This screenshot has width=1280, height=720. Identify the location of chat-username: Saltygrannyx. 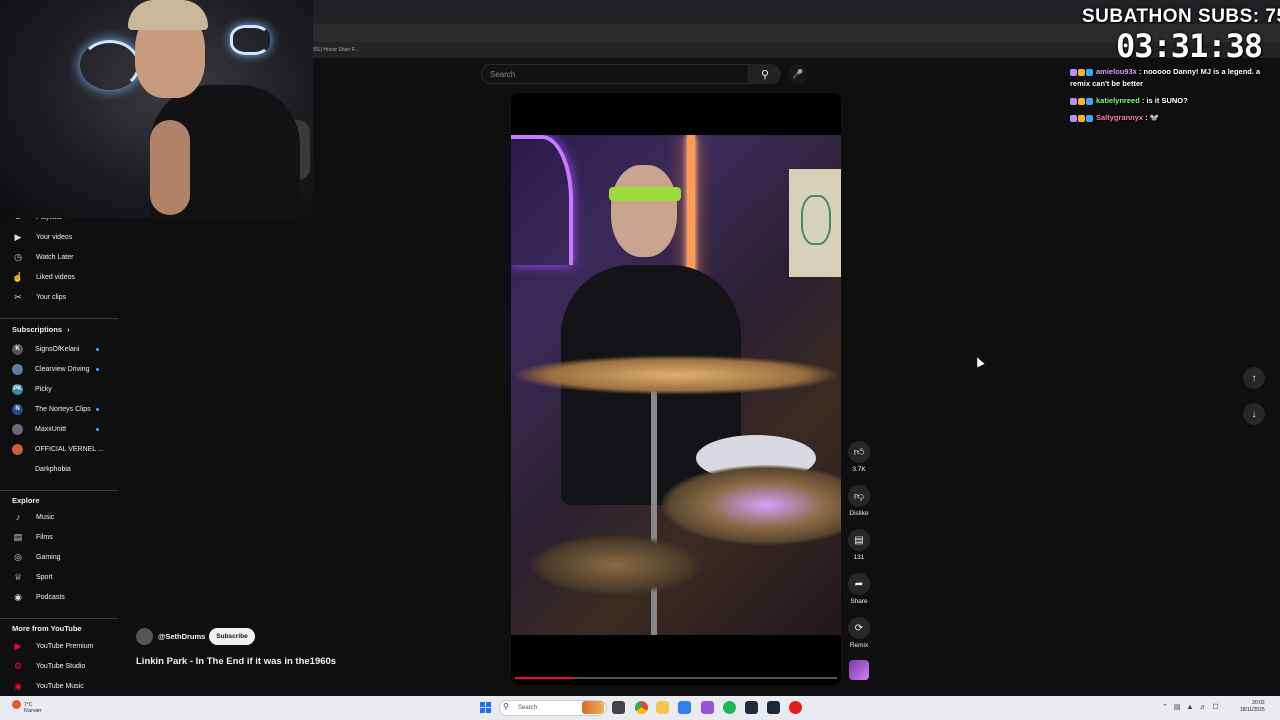
(1120, 117).